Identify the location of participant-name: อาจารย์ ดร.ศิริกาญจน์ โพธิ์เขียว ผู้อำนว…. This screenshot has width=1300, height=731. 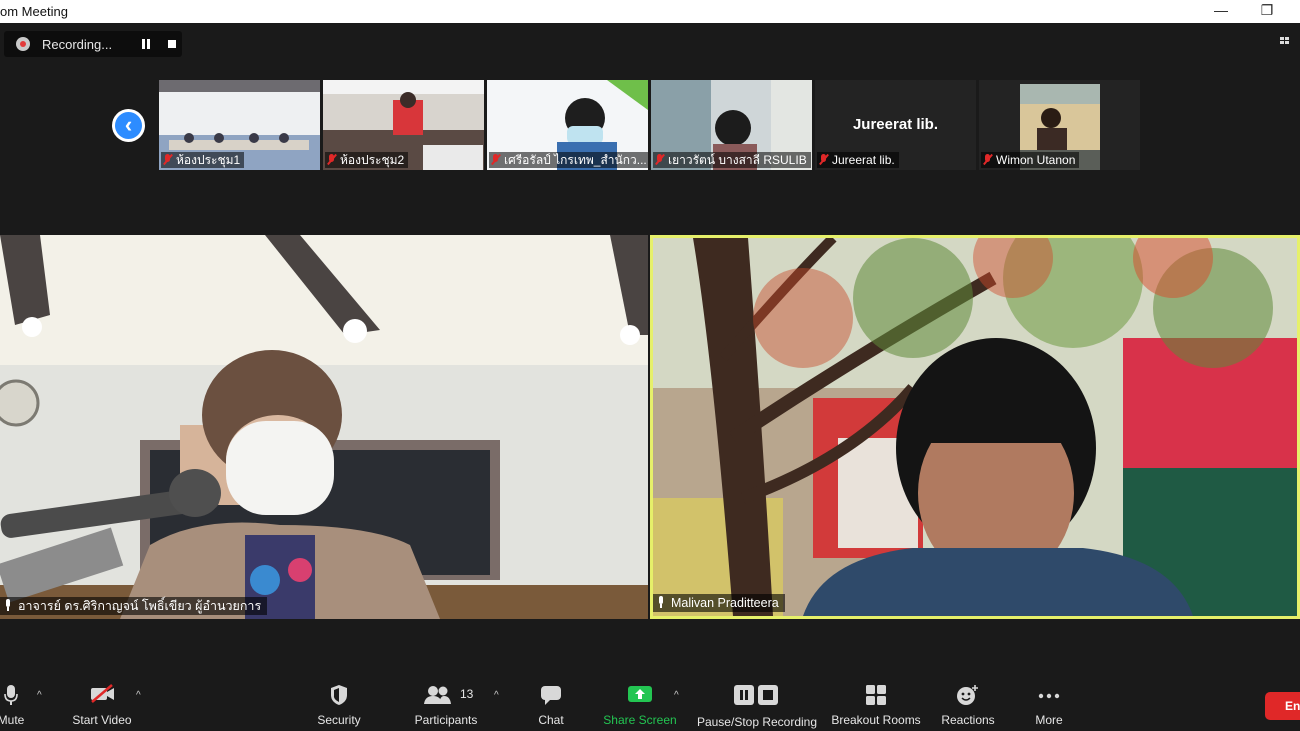
(134, 606).